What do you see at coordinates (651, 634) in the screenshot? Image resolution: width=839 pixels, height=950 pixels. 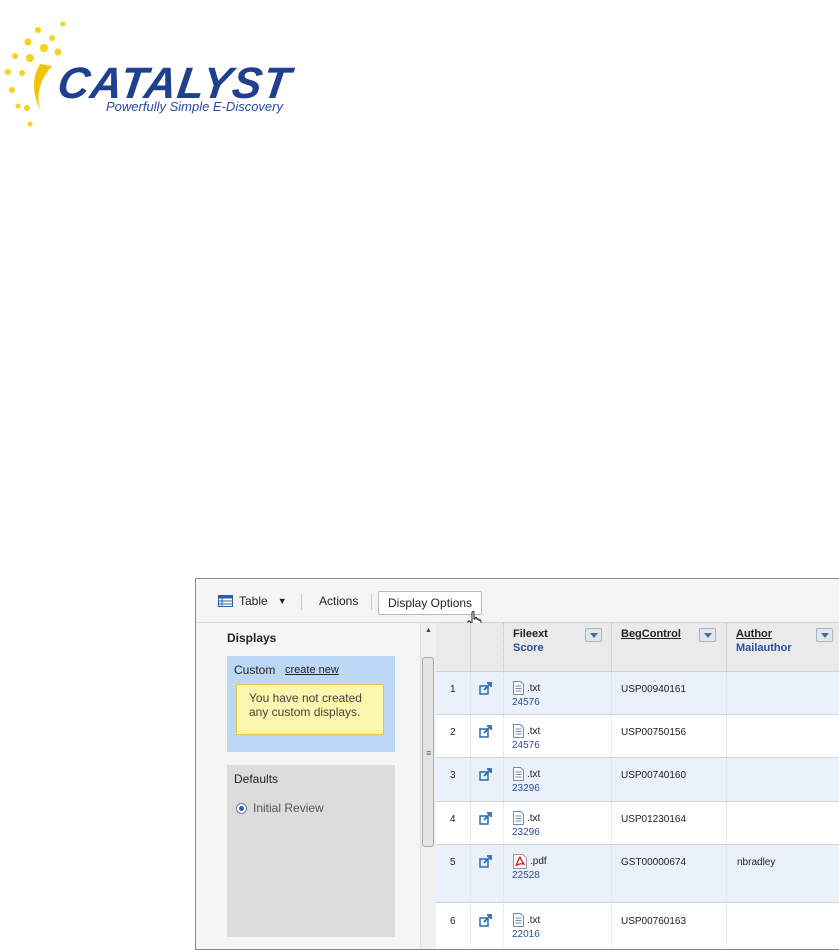 I see `begcontrol-header-label: BegControl` at bounding box center [651, 634].